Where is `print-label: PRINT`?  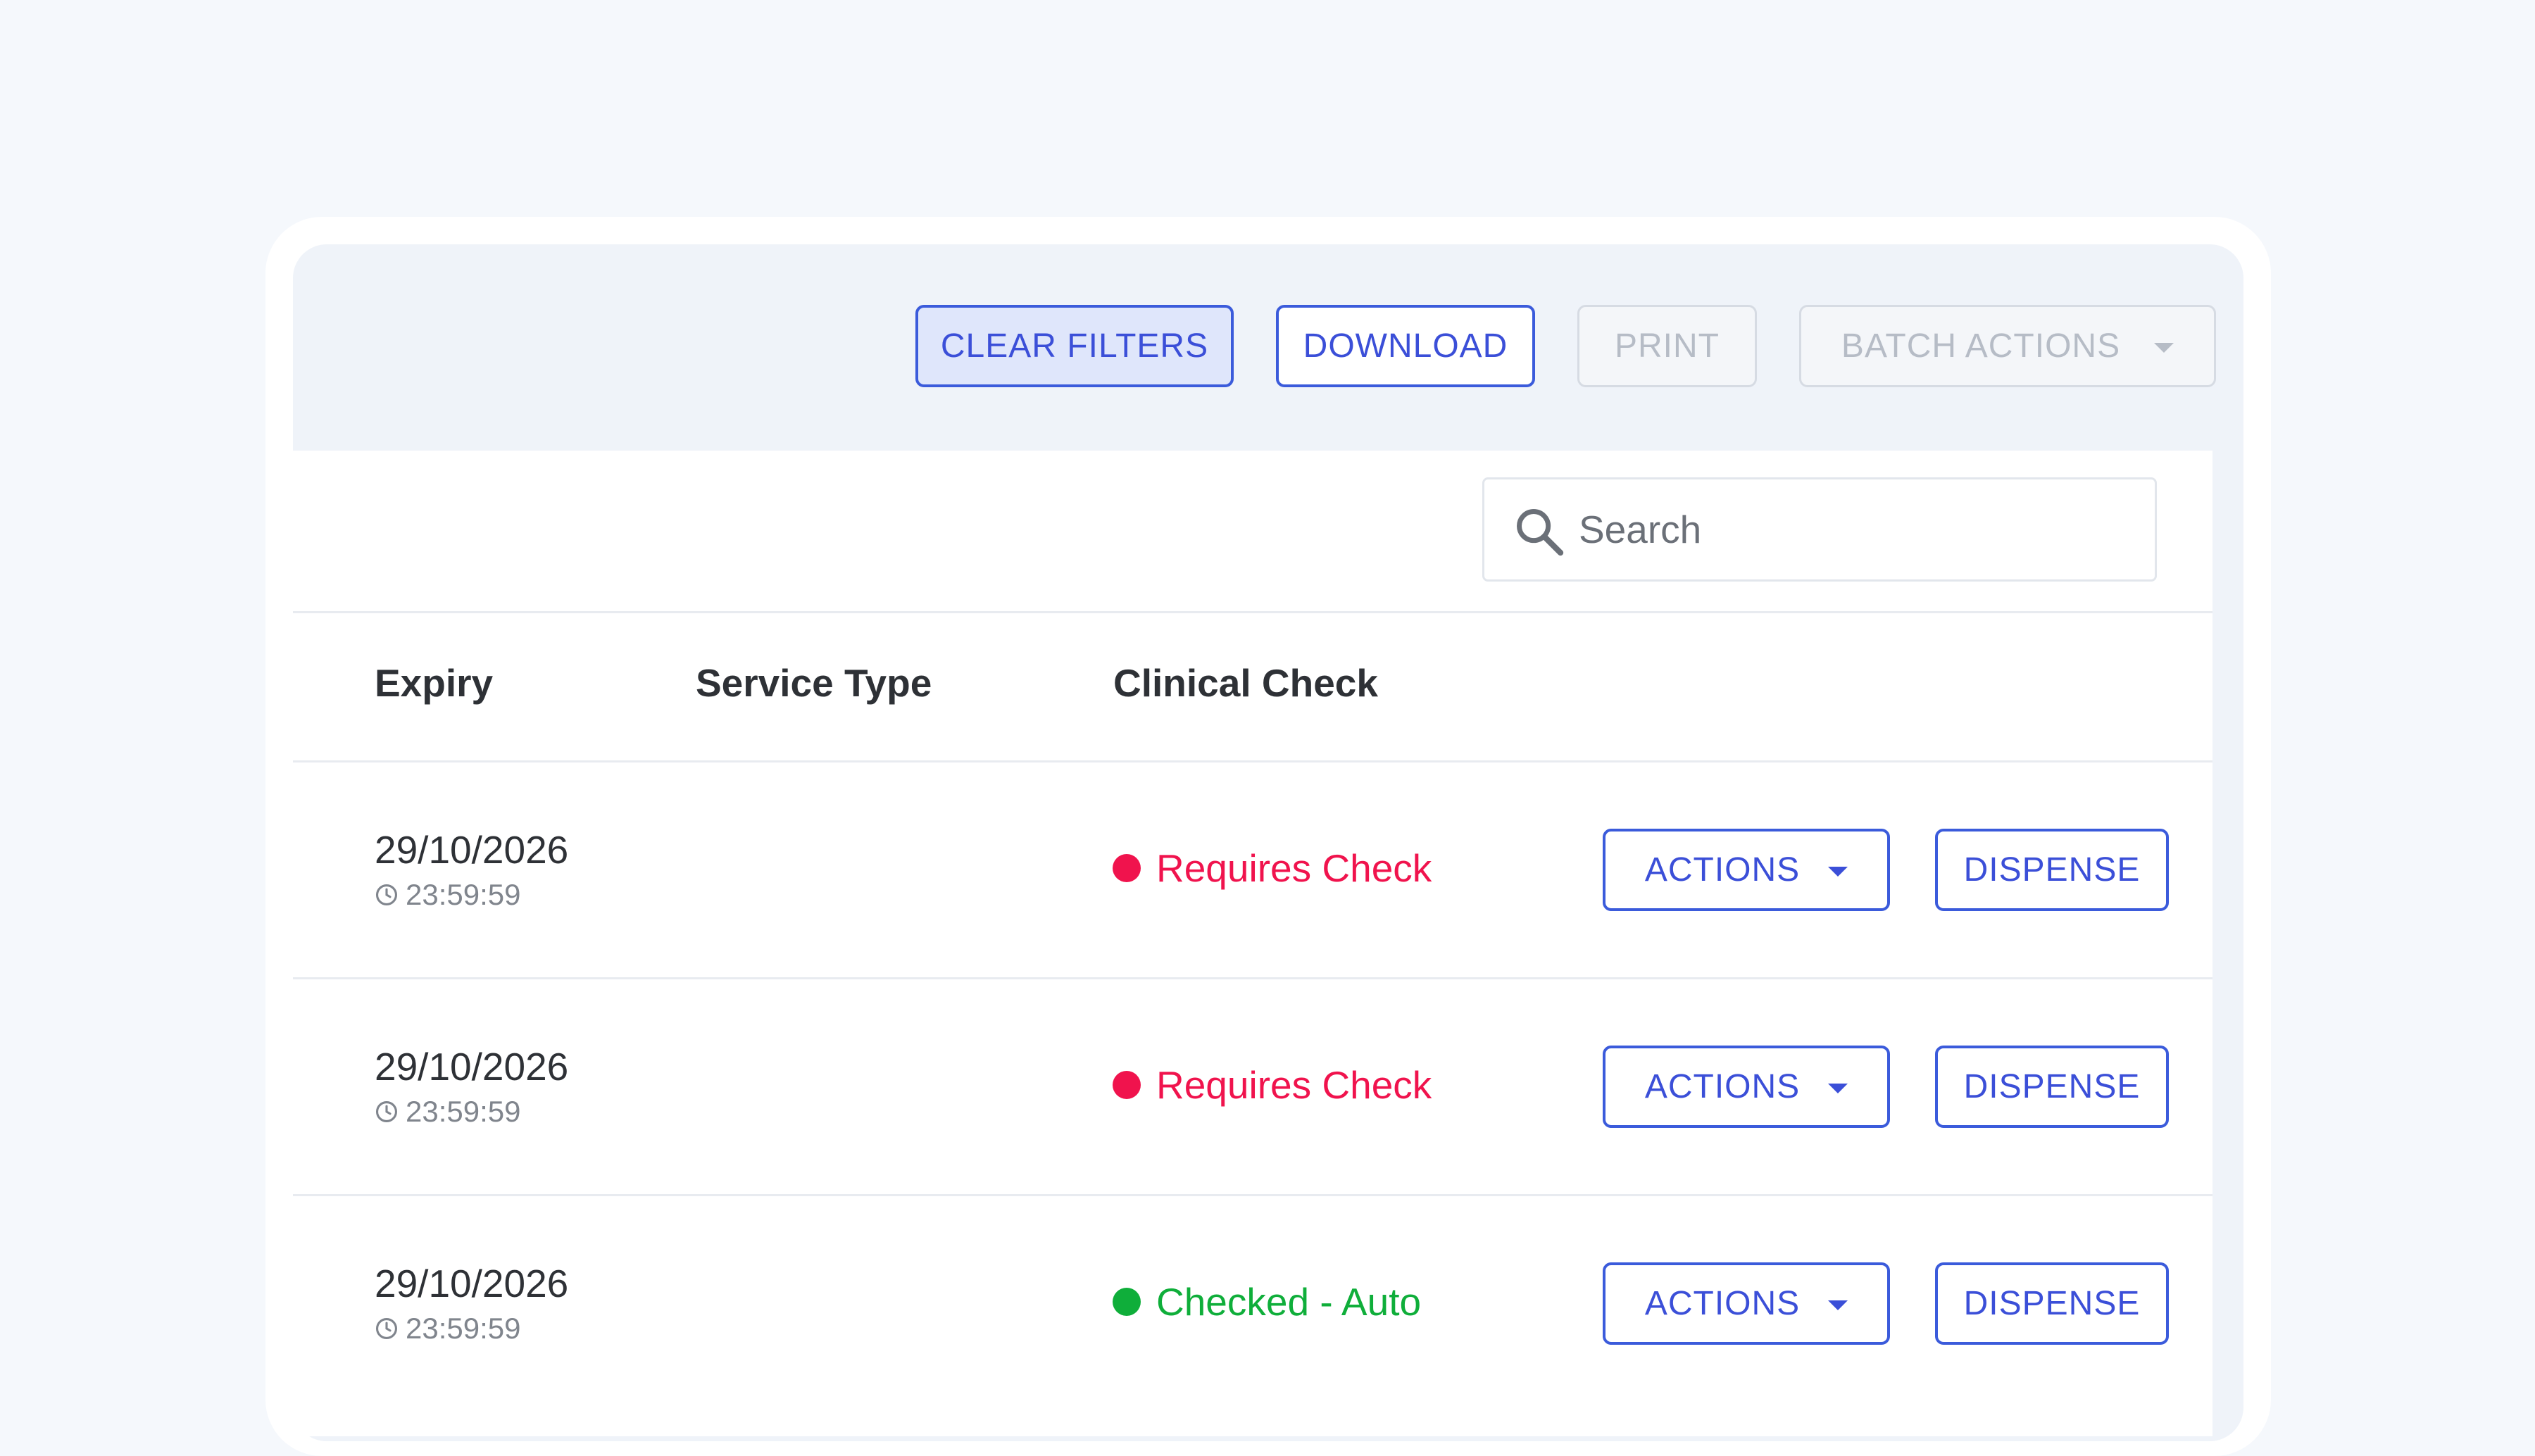
print-label: PRINT is located at coordinates (1667, 346).